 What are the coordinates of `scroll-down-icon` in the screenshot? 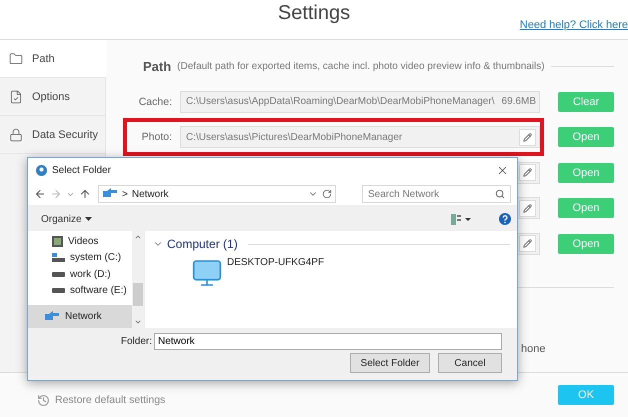 It's located at (138, 322).